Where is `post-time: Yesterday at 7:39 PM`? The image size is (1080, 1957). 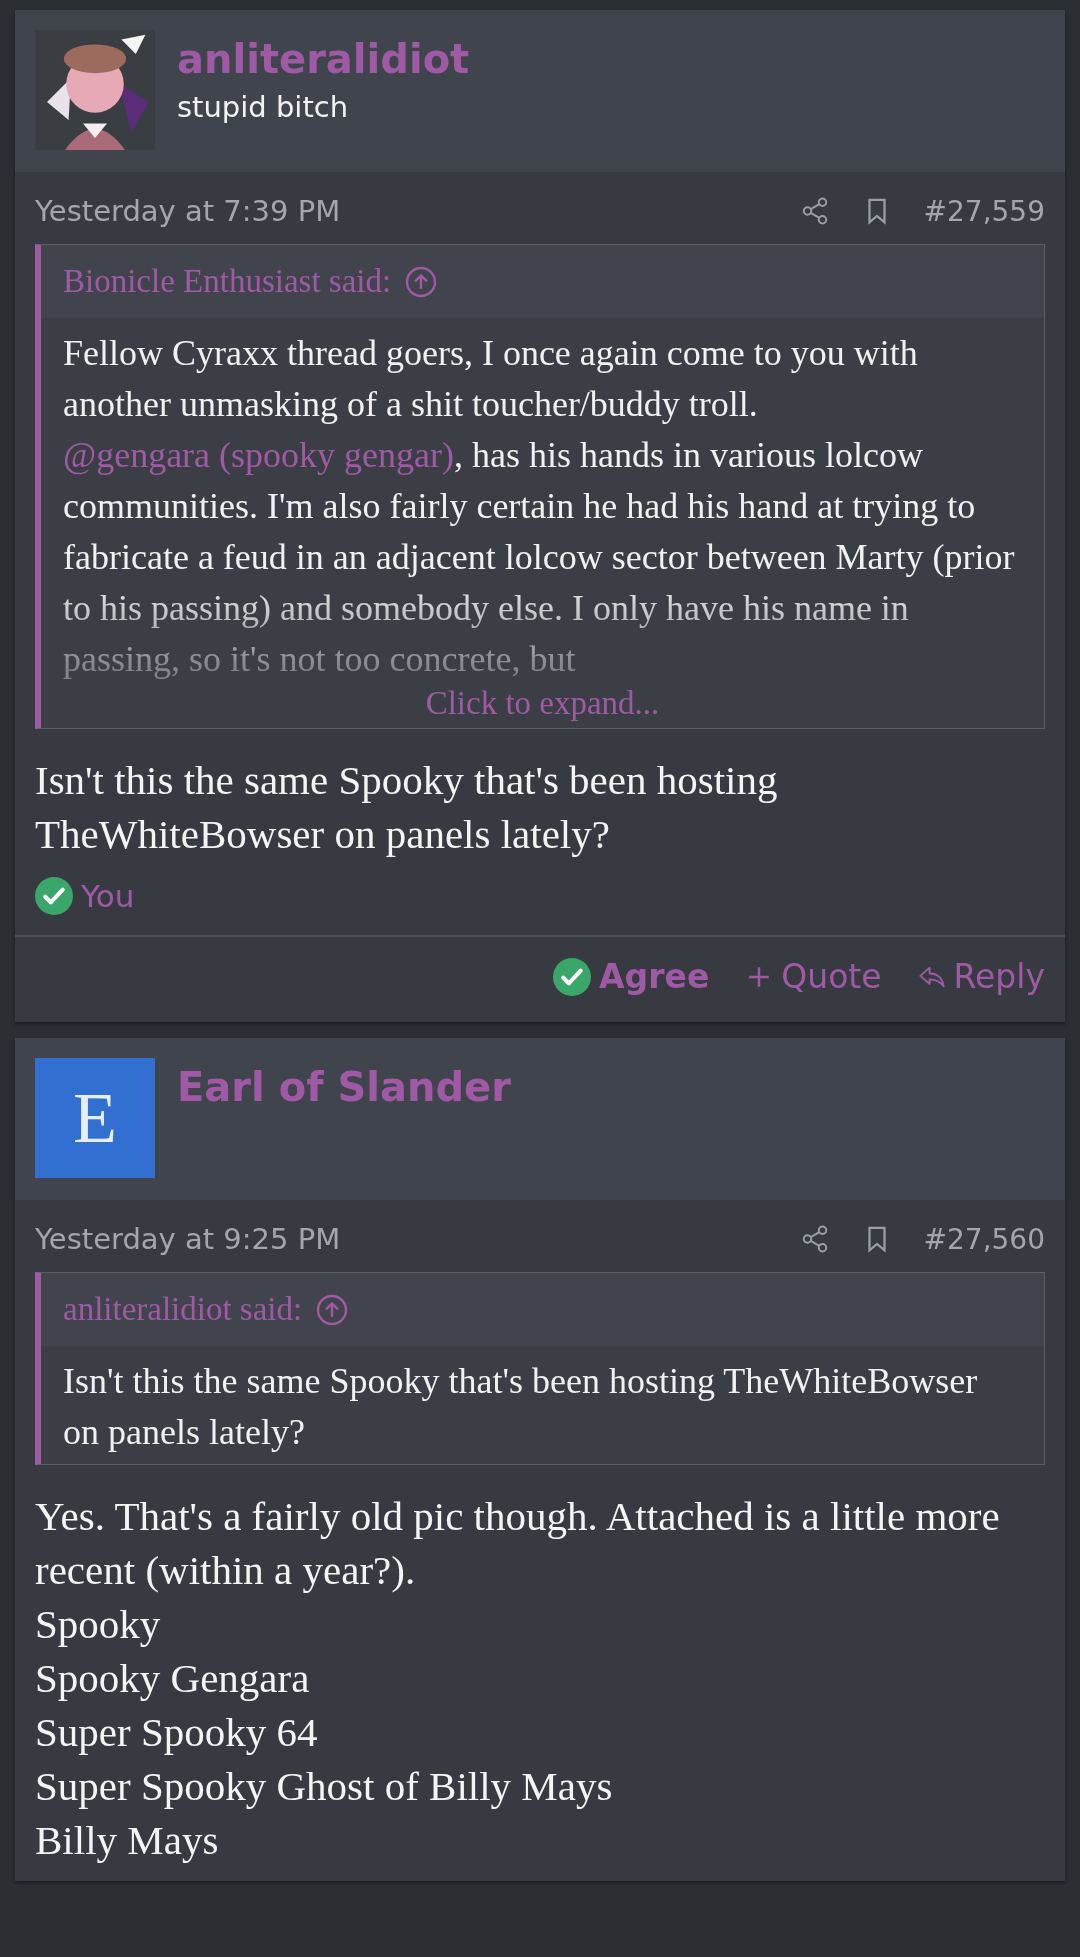
post-time: Yesterday at 7:39 PM is located at coordinates (188, 211).